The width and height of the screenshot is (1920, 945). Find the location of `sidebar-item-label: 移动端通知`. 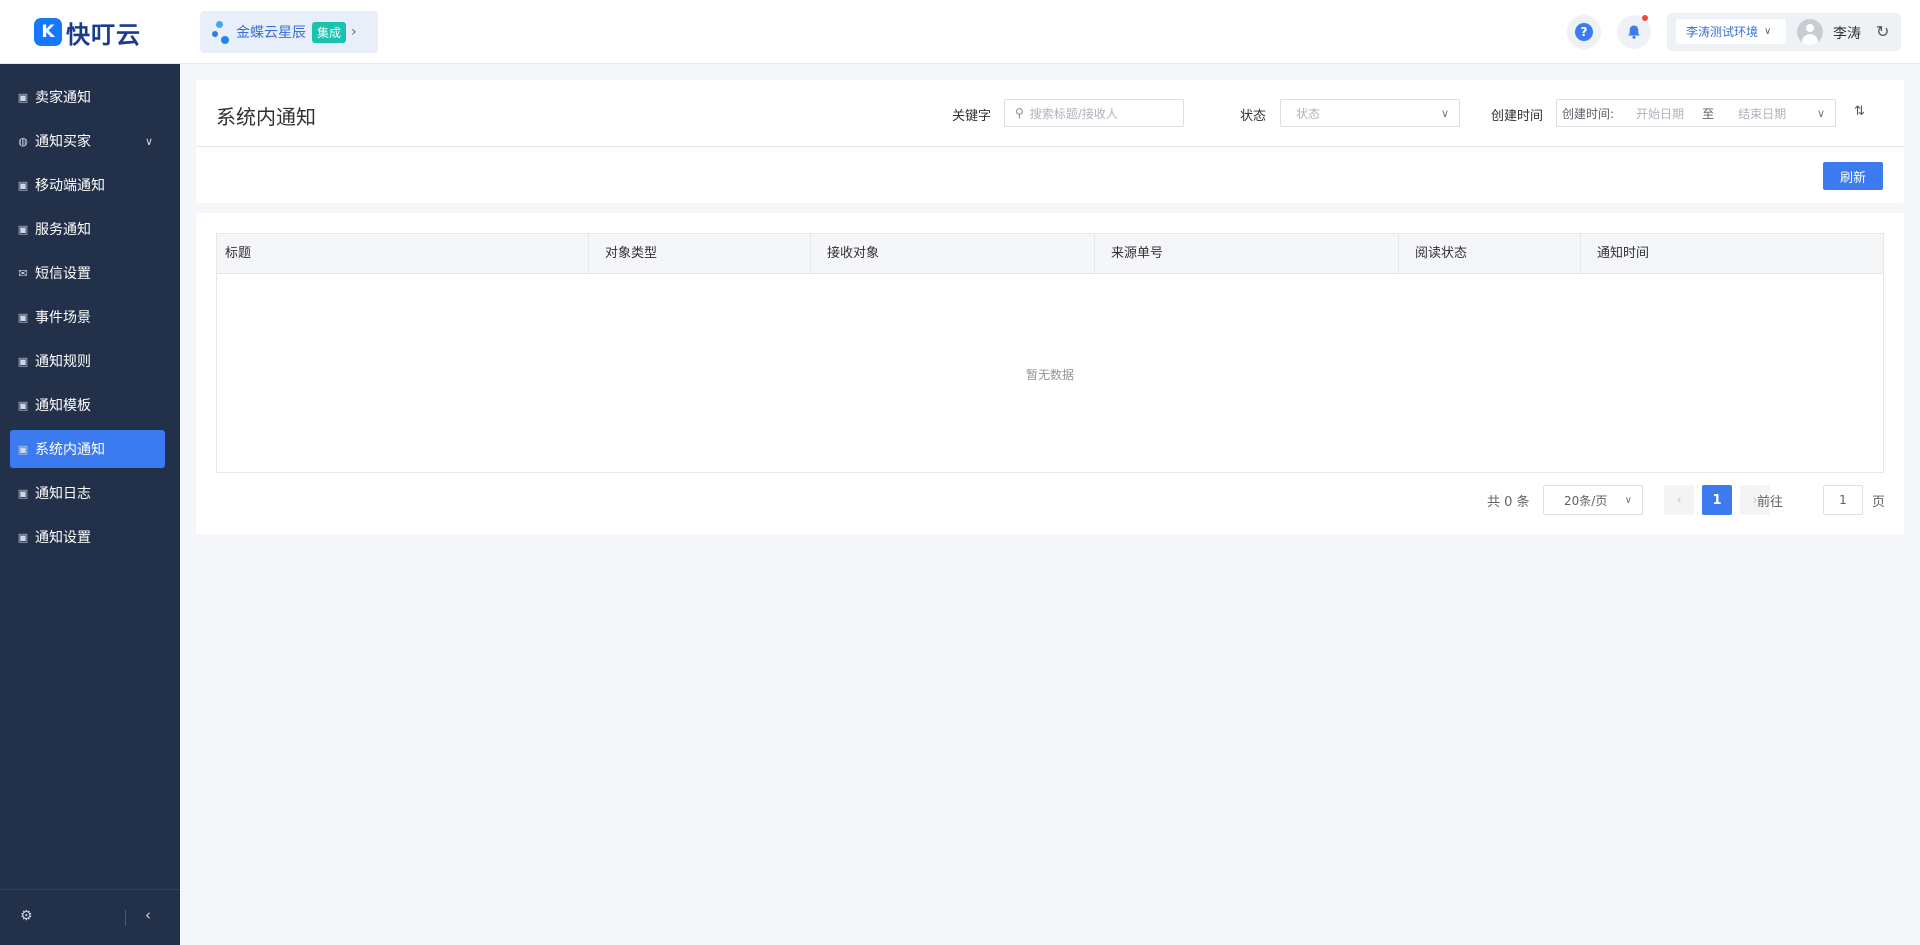

sidebar-item-label: 移动端通知 is located at coordinates (70, 186).